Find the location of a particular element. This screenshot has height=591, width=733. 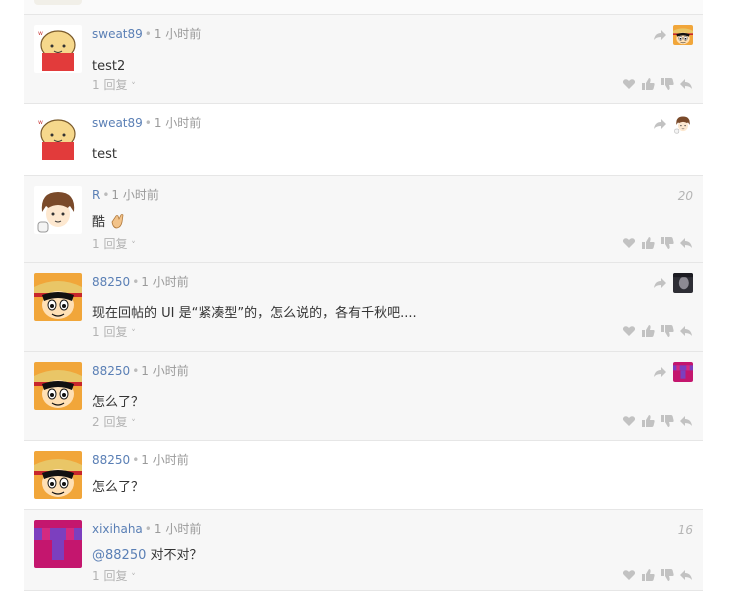

comment-item: 88250 • 1 小时前 怎么了？ 2 回复 ˅ is located at coordinates (363, 396).